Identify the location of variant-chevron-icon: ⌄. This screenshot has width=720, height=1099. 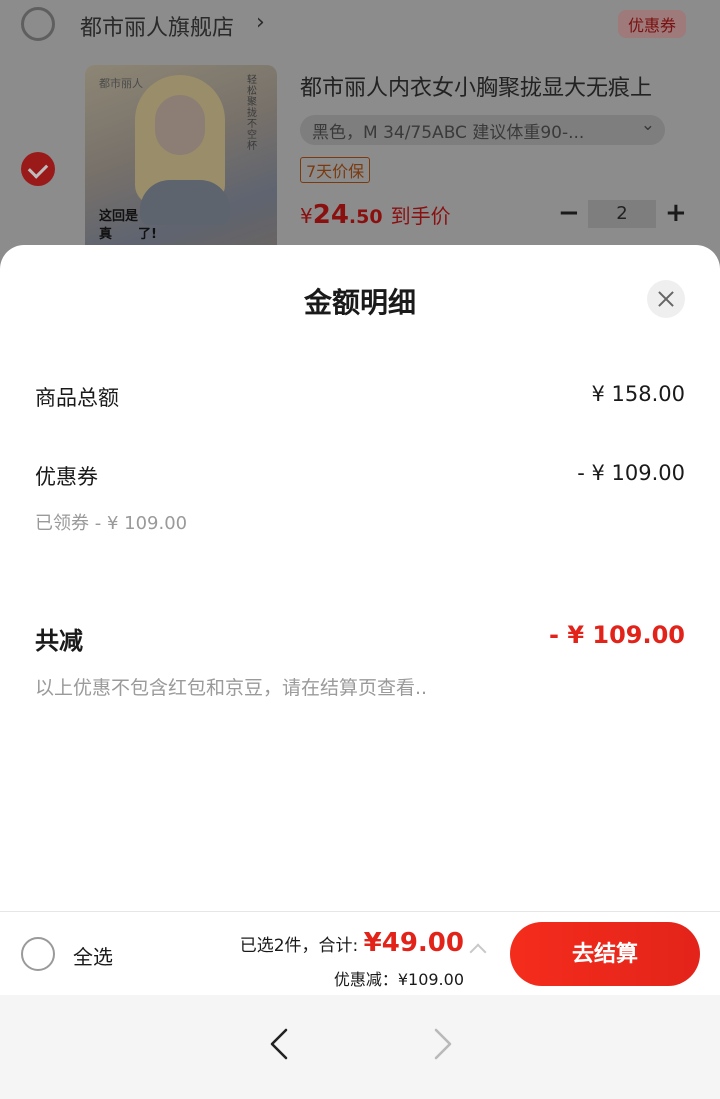
(647, 125).